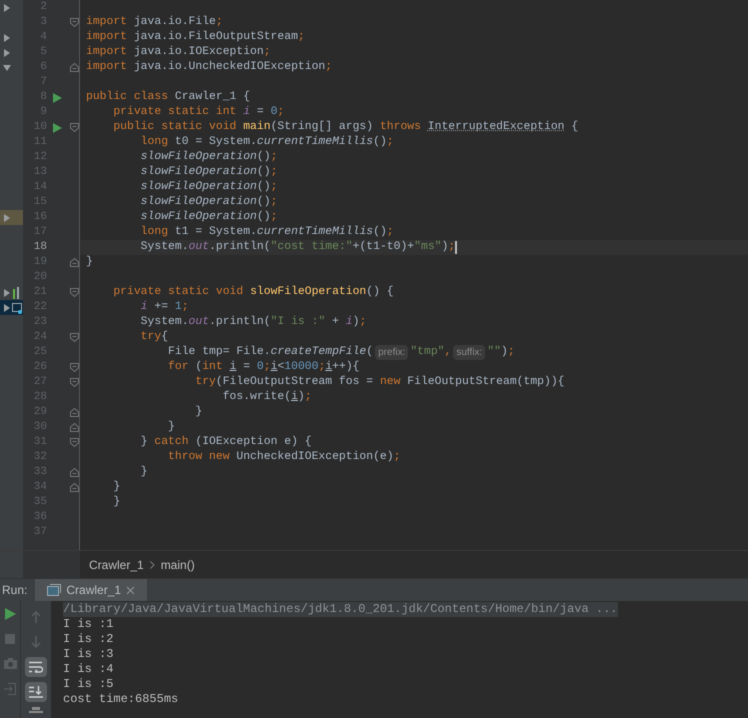  Describe the element at coordinates (88, 654) in the screenshot. I see `console-output: I is :3` at that location.